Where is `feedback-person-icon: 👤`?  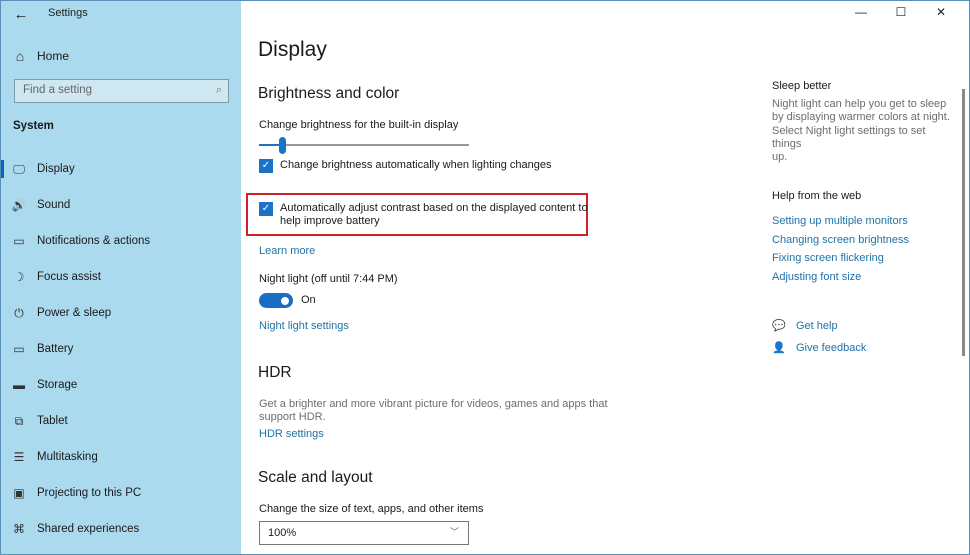 feedback-person-icon: 👤 is located at coordinates (779, 348).